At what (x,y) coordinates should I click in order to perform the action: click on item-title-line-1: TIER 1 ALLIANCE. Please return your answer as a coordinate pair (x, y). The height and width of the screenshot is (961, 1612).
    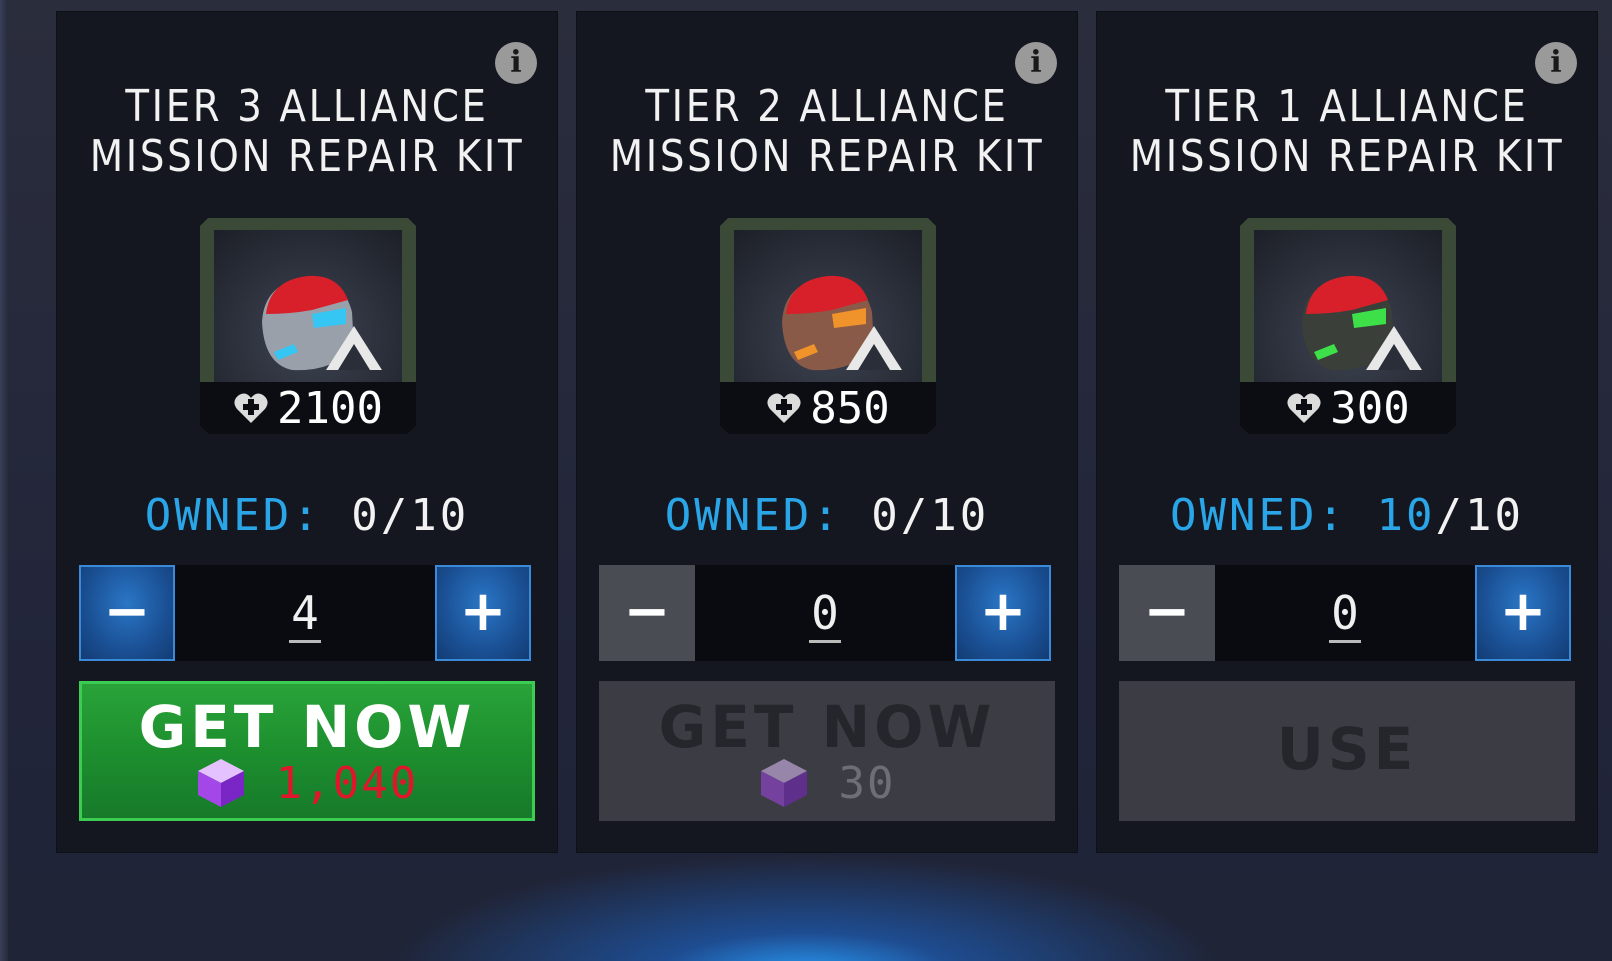
    Looking at the image, I should click on (1347, 106).